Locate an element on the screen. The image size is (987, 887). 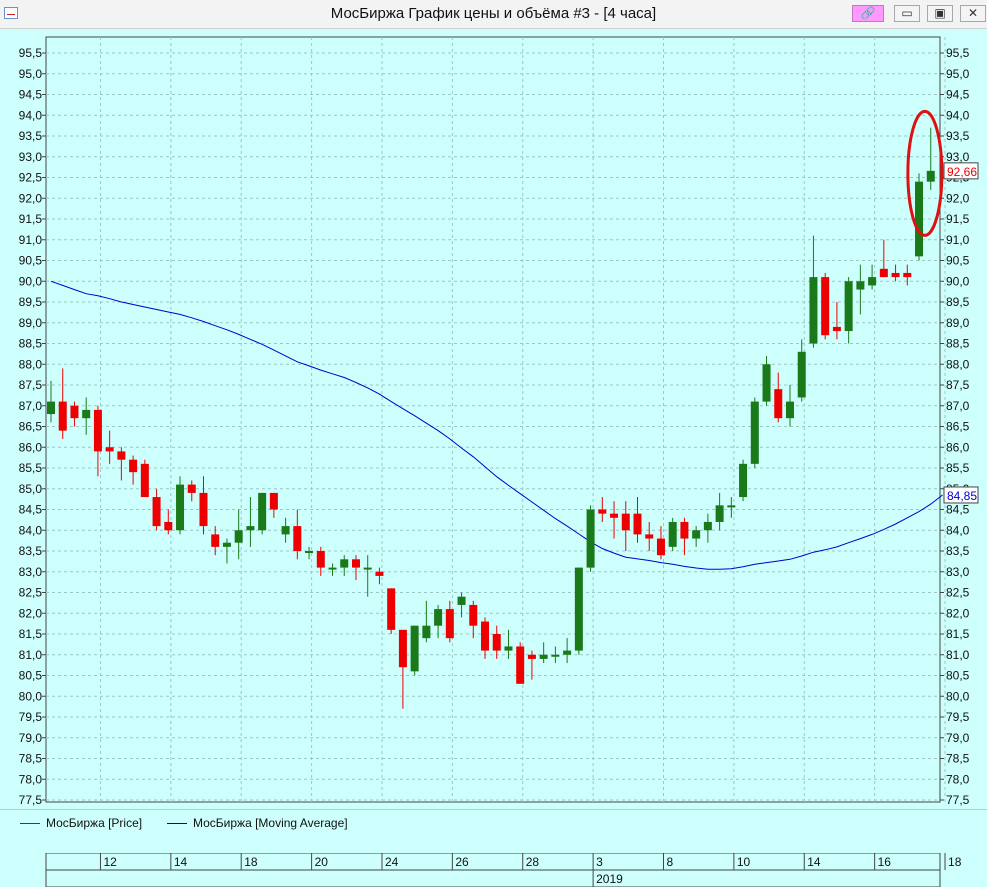
y-tick-label-right: 79,5 is located at coordinates (958, 717).